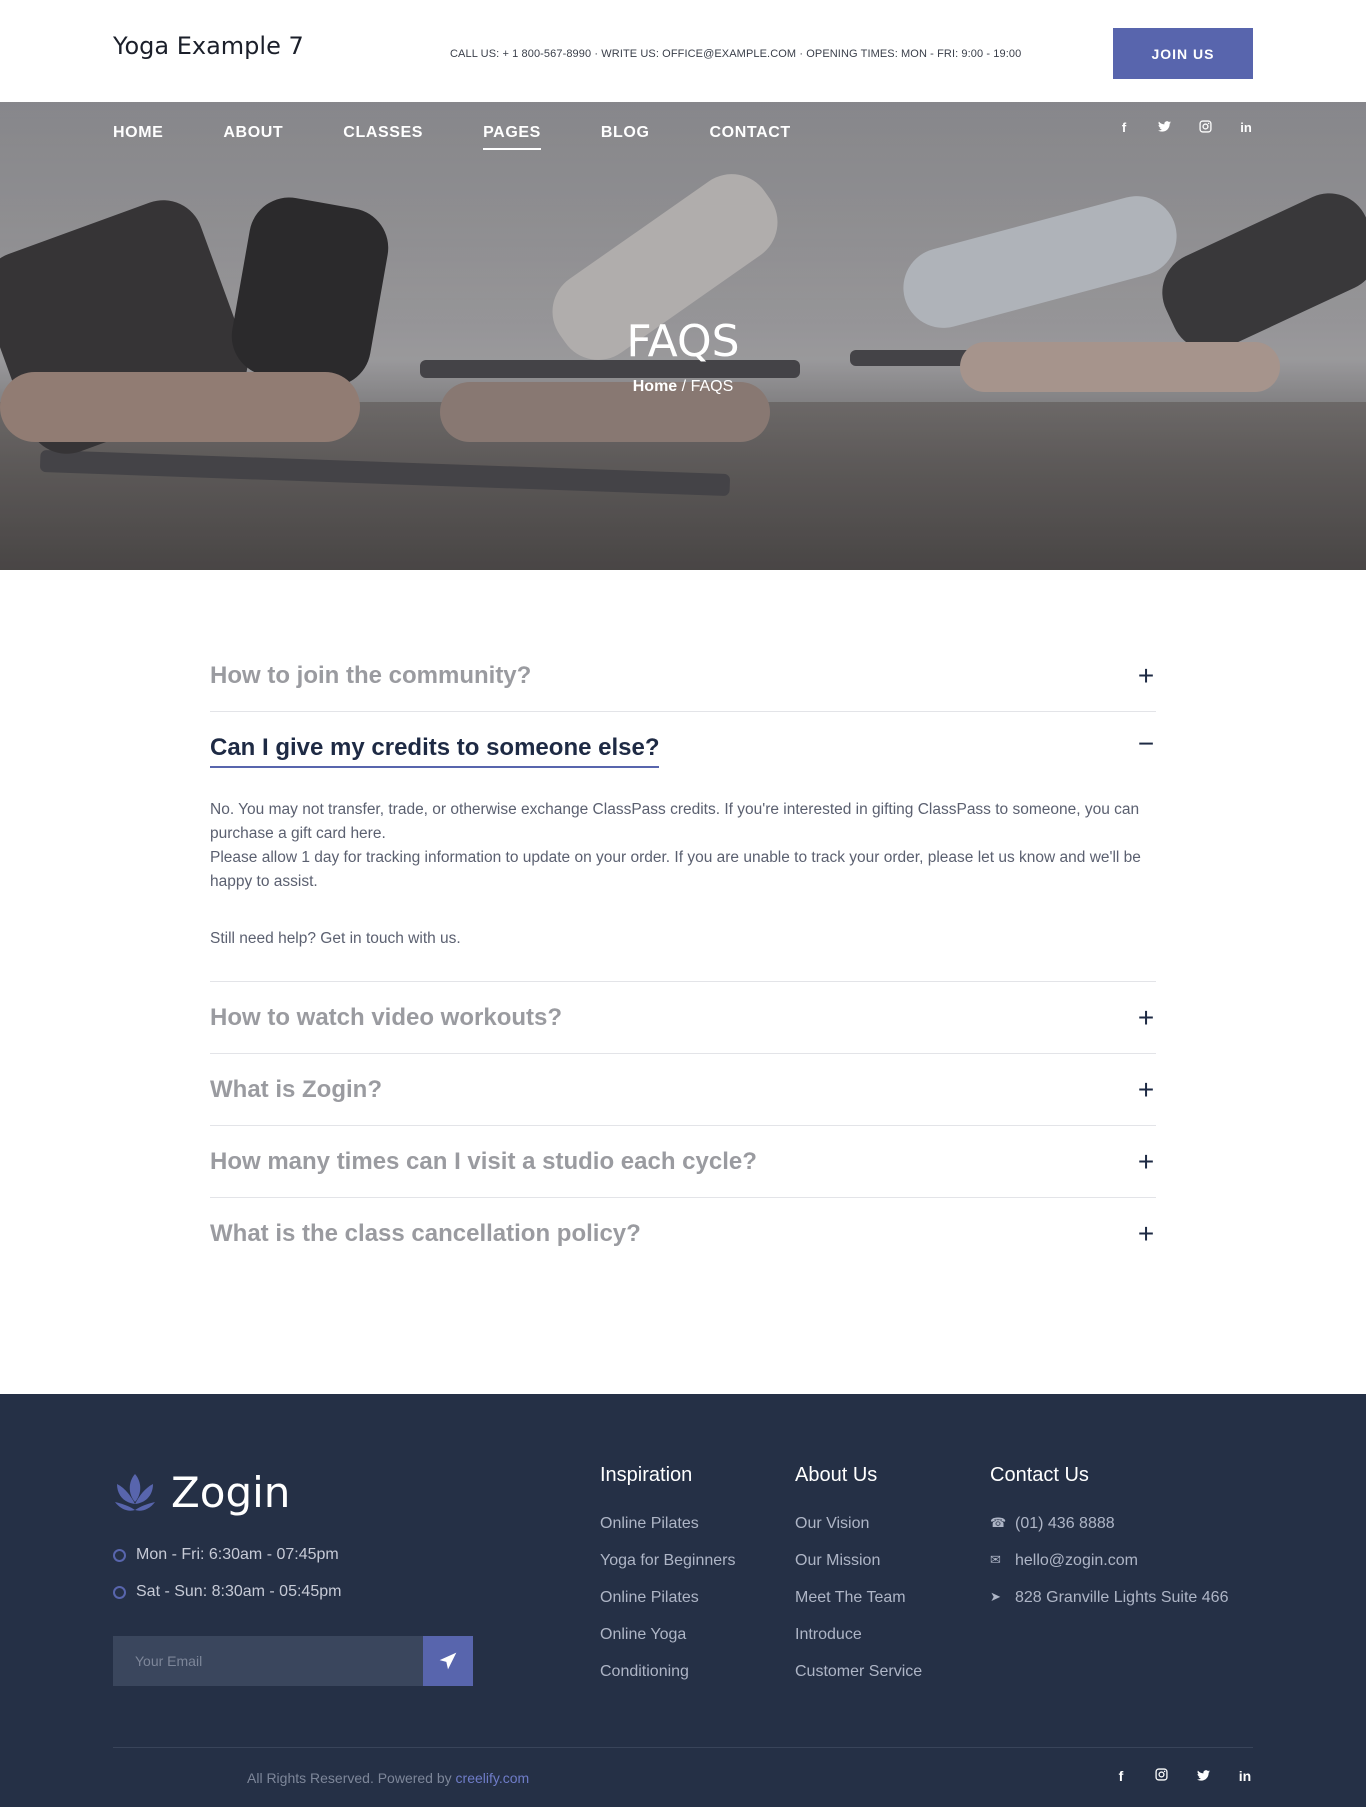 The height and width of the screenshot is (1807, 1366). Describe the element at coordinates (239, 1591) in the screenshot. I see `hours-text: Sat - Sun: 8:30am - 05:45pm` at that location.